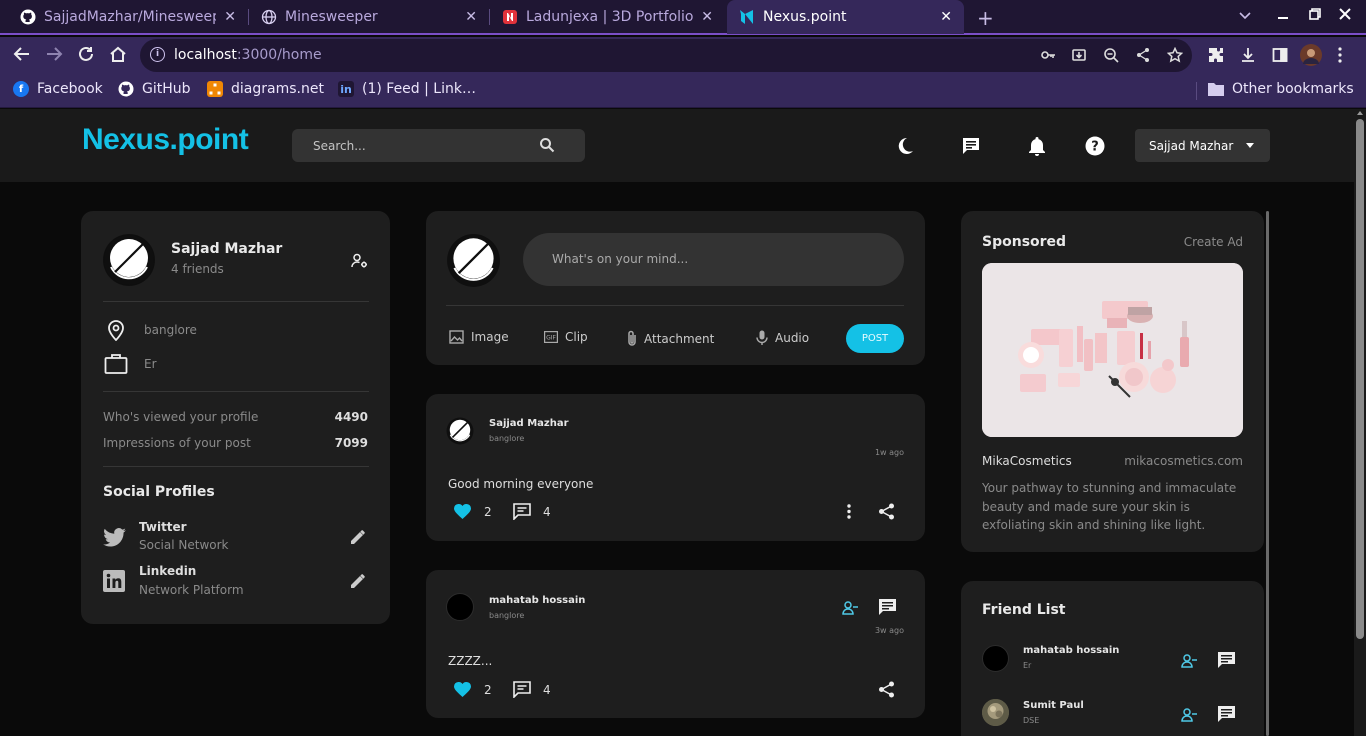 This screenshot has height=736, width=1366. I want to click on bookmark-label: diagrams.net, so click(277, 89).